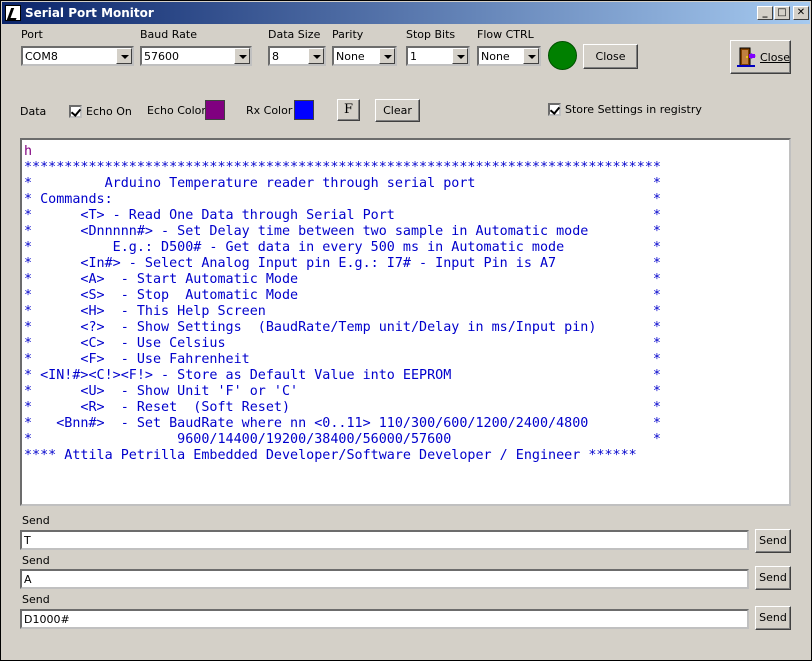  I want to click on font-button: F, so click(348, 110).